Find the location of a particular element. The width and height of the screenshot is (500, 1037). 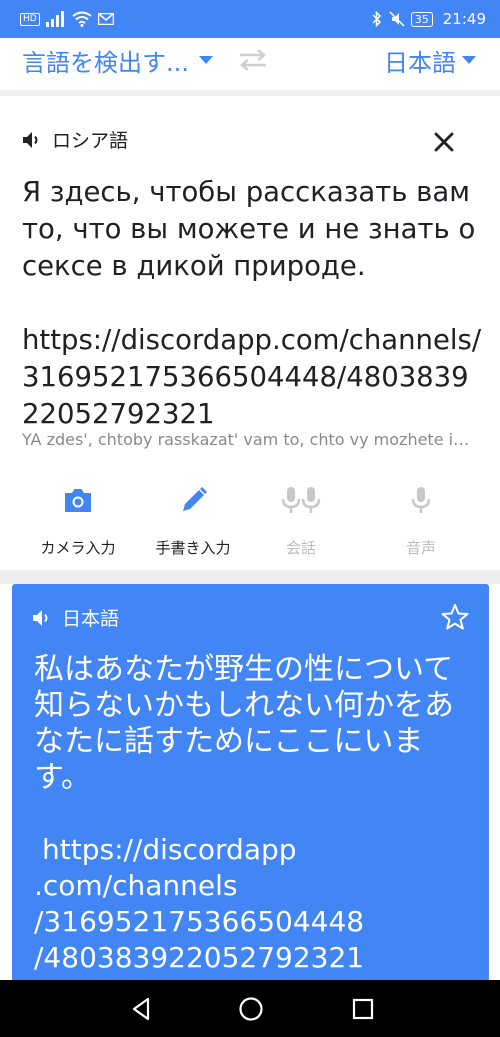

mic-icon is located at coordinates (421, 500).